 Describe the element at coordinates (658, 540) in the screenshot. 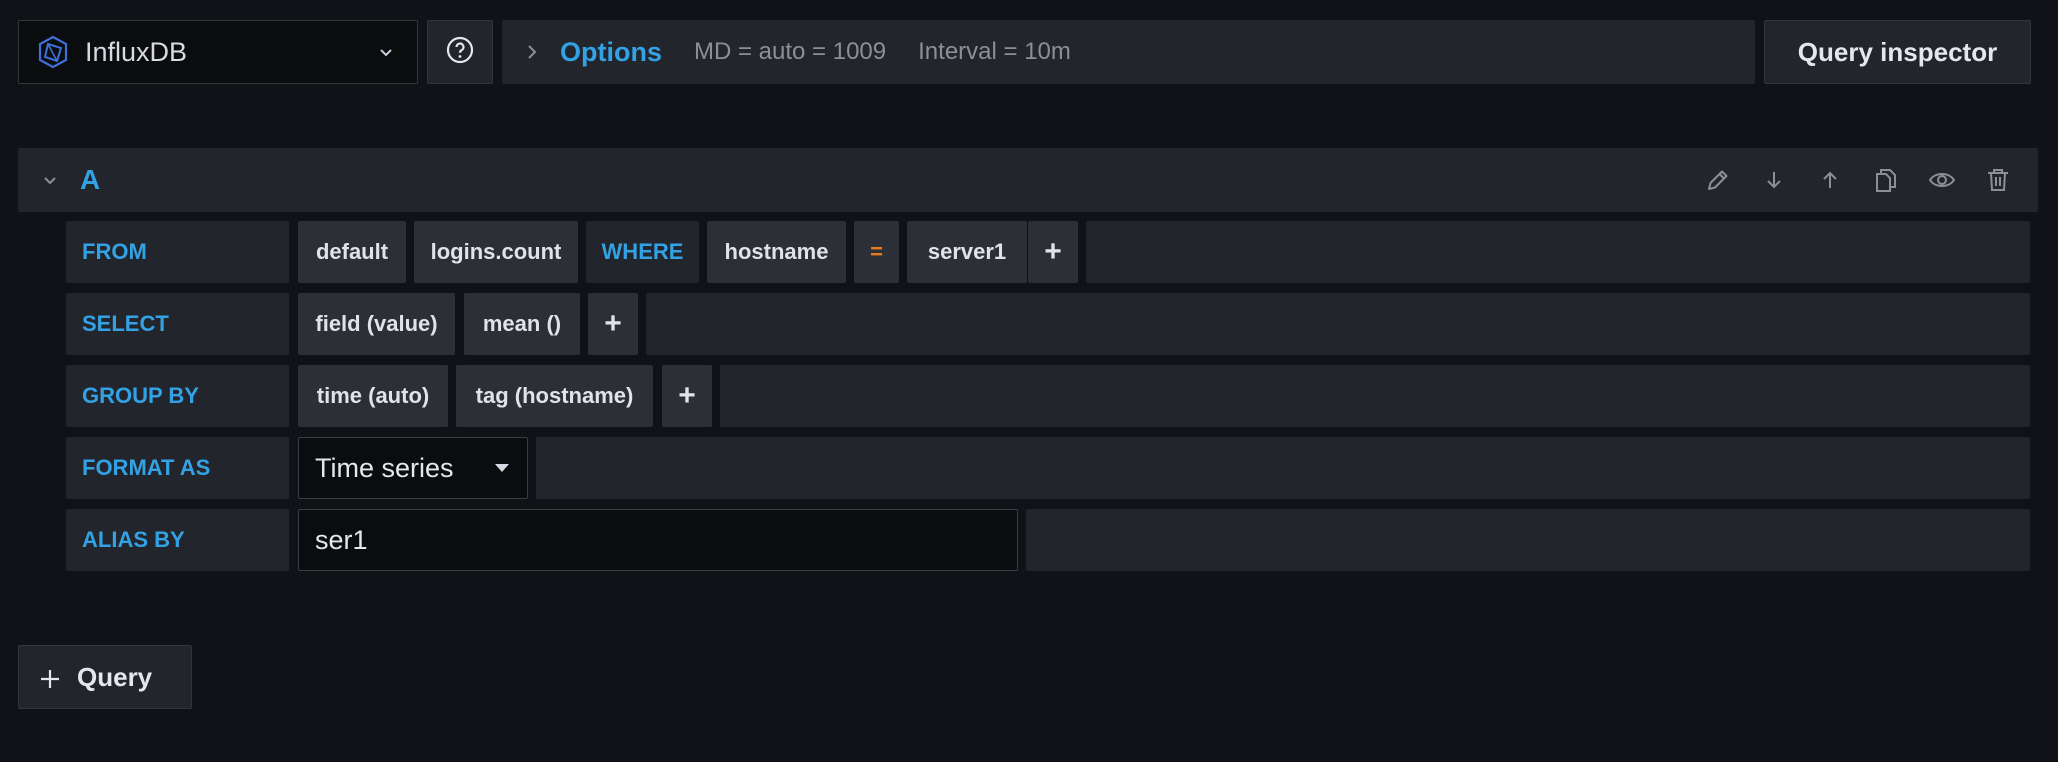

I see `alias-by-input` at that location.